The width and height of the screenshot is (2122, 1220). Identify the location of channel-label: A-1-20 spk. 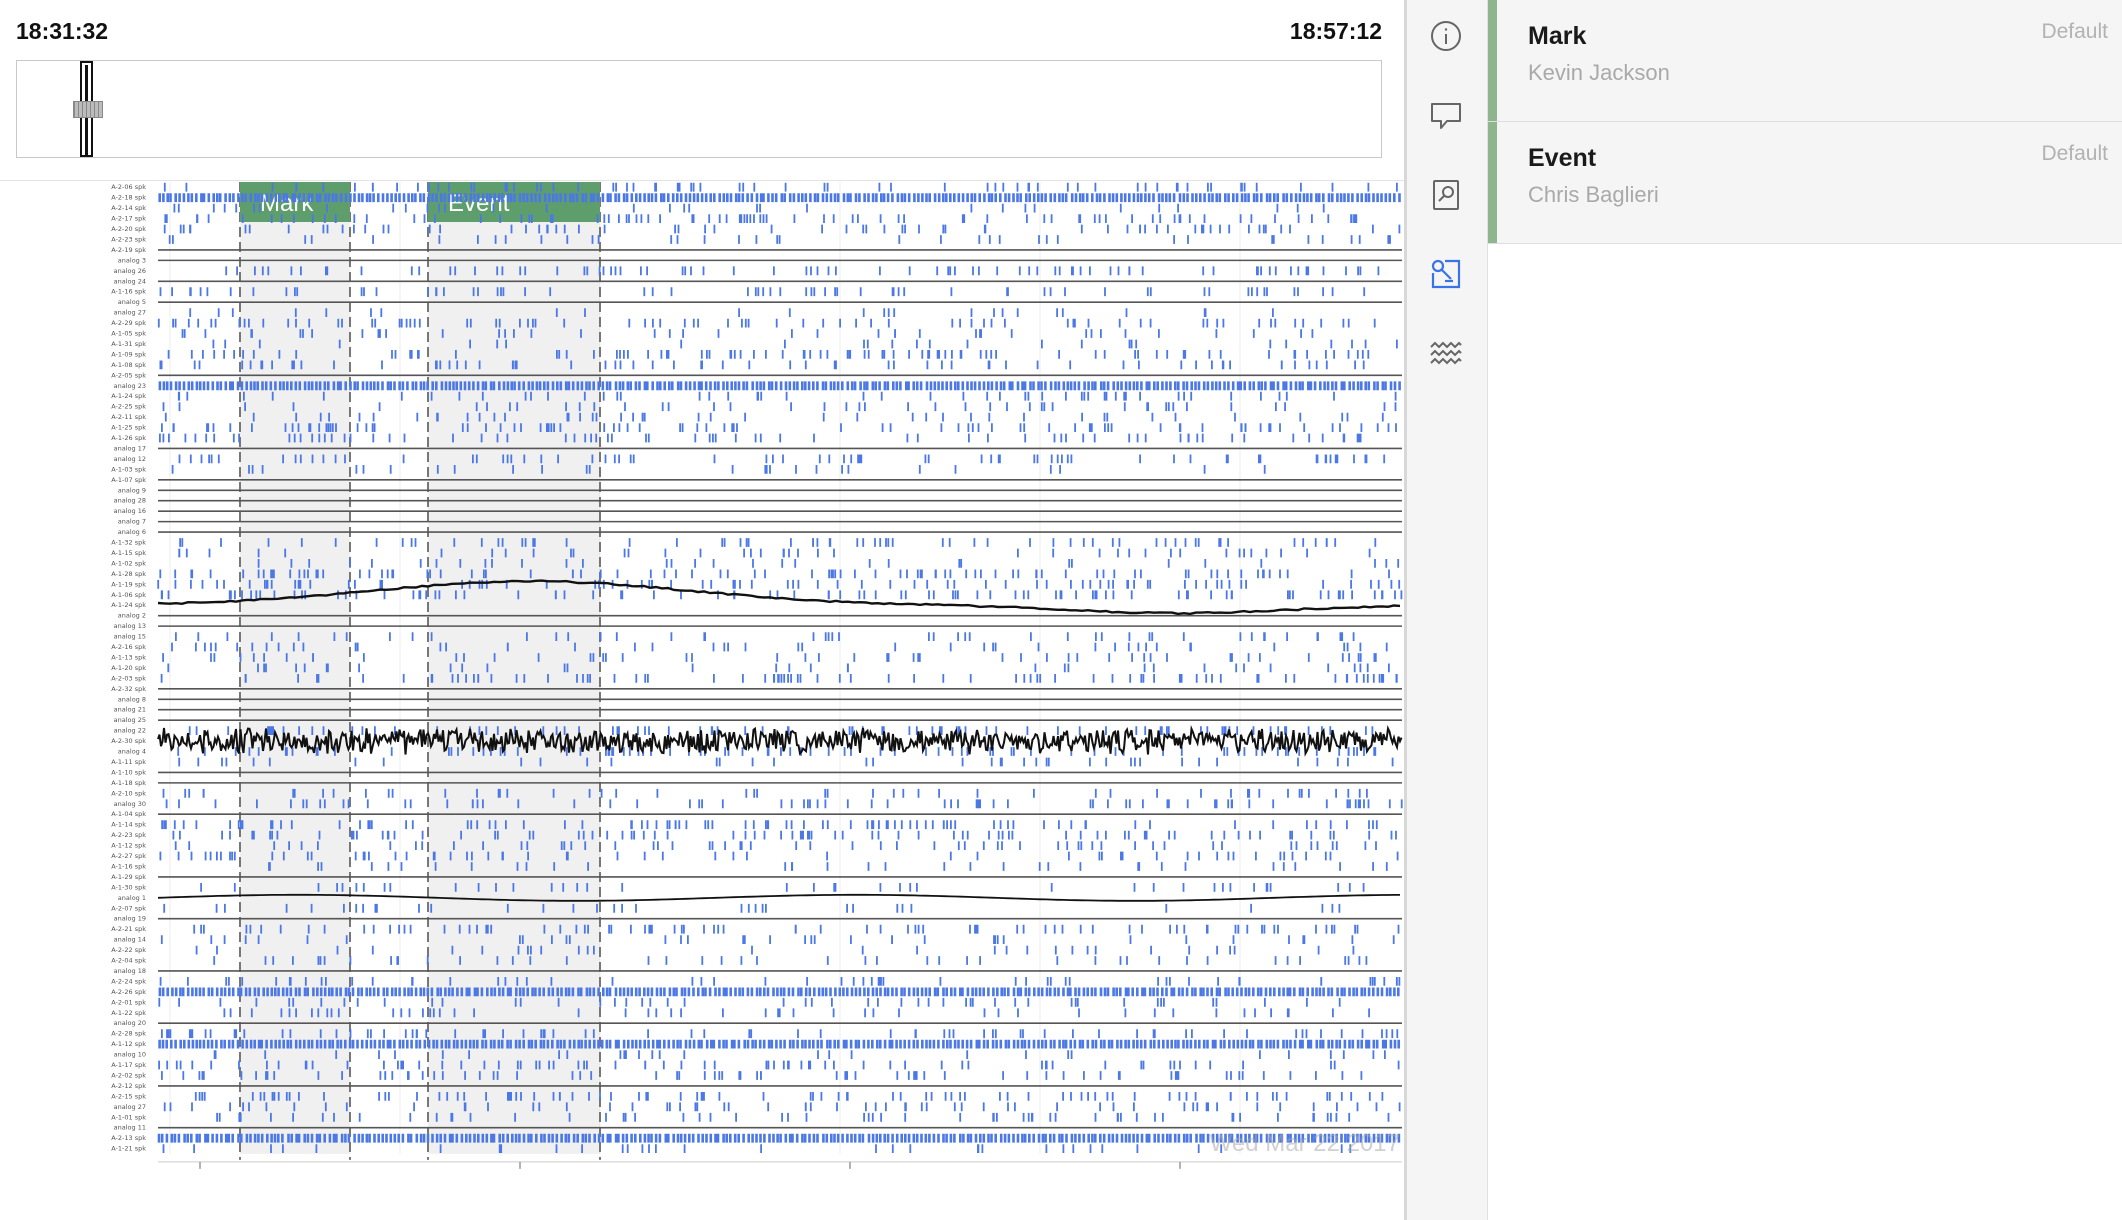
(128, 668).